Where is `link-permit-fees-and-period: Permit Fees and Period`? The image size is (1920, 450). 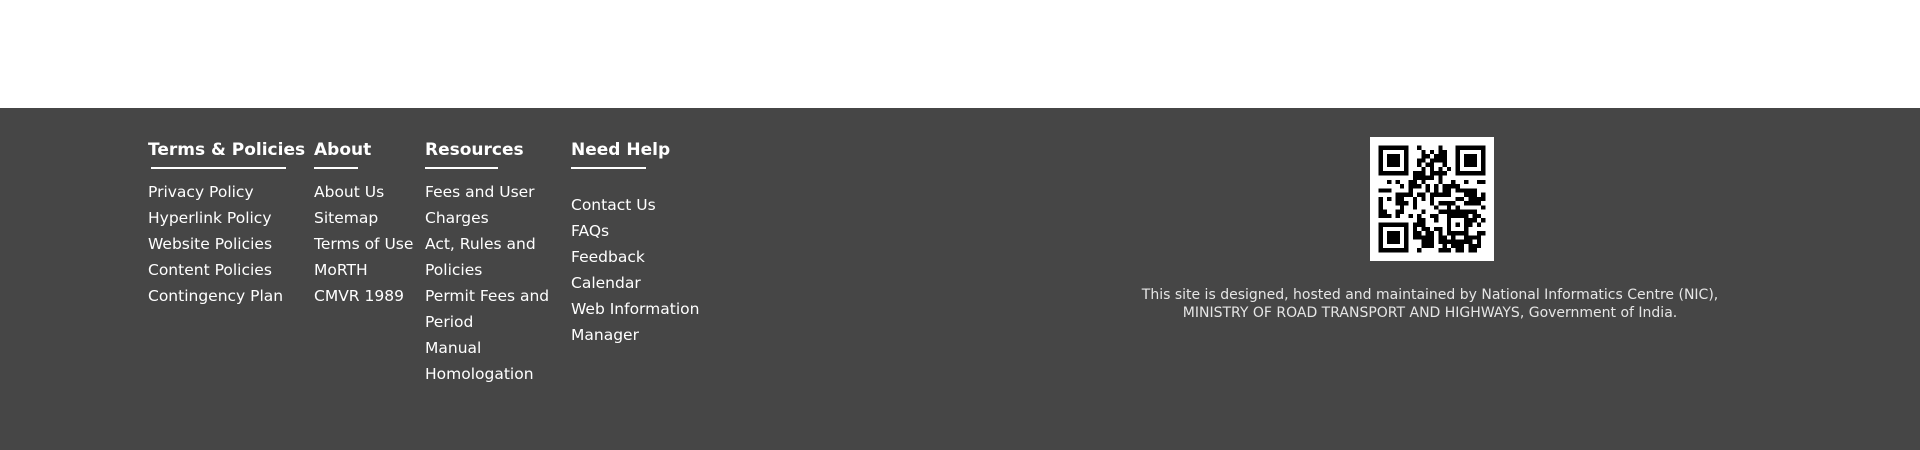 link-permit-fees-and-period: Permit Fees and Period is located at coordinates (492, 309).